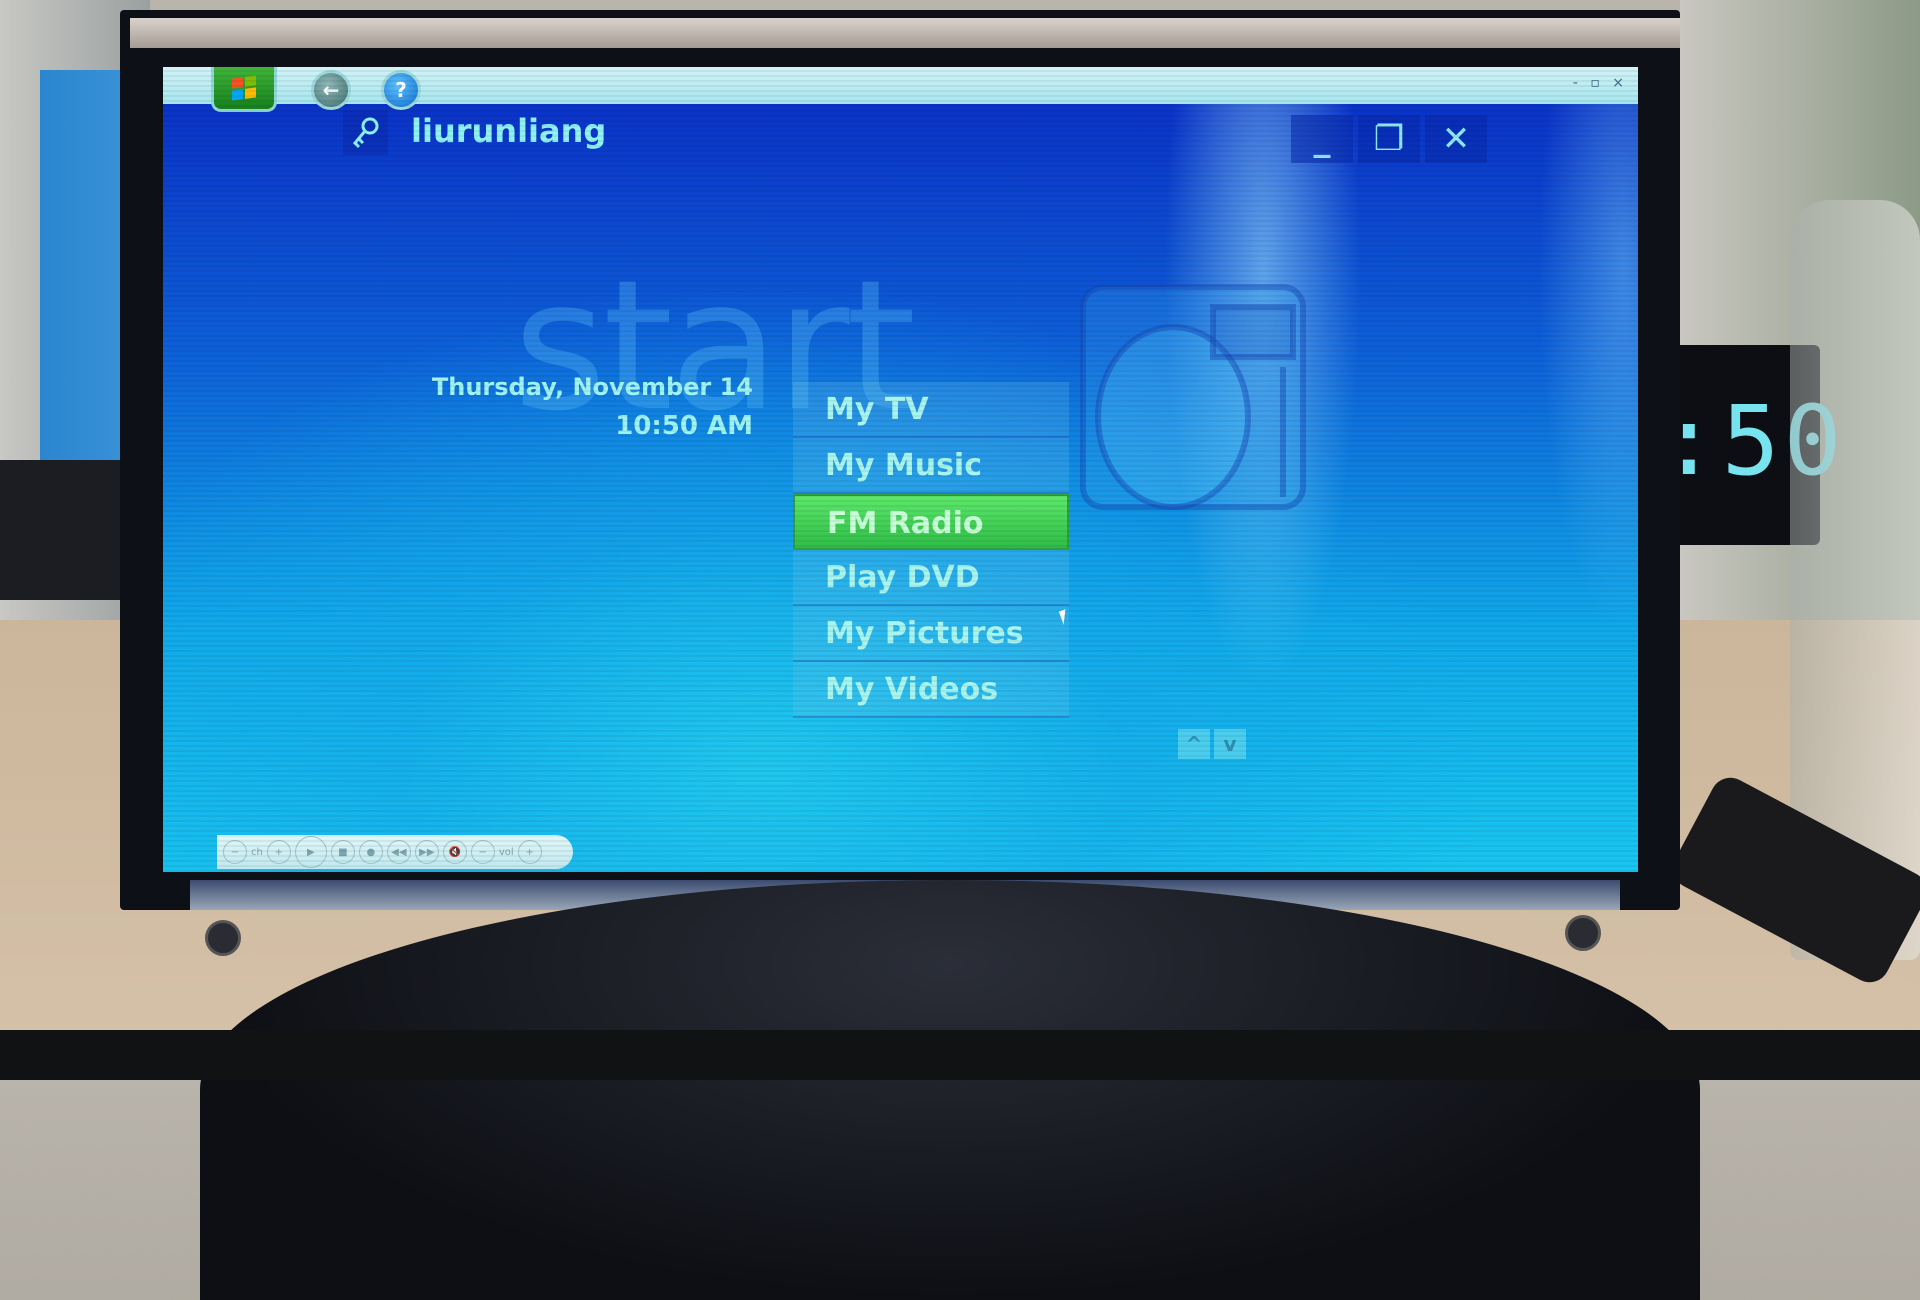 The image size is (1920, 1300). I want to click on volume-up-button: +, so click(529, 852).